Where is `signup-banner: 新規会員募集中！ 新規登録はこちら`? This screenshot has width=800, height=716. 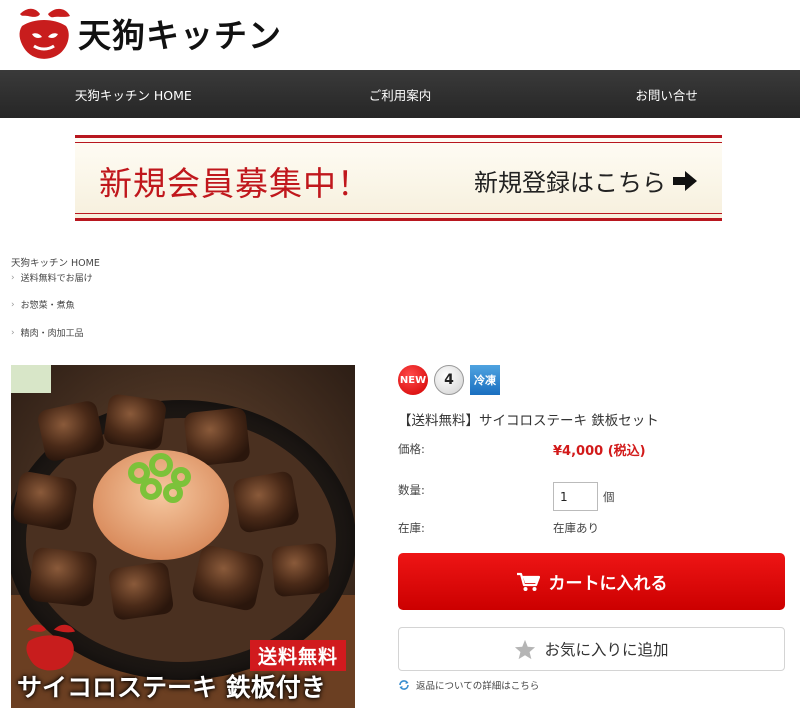 signup-banner: 新規会員募集中！ 新規登録はこちら is located at coordinates (398, 178).